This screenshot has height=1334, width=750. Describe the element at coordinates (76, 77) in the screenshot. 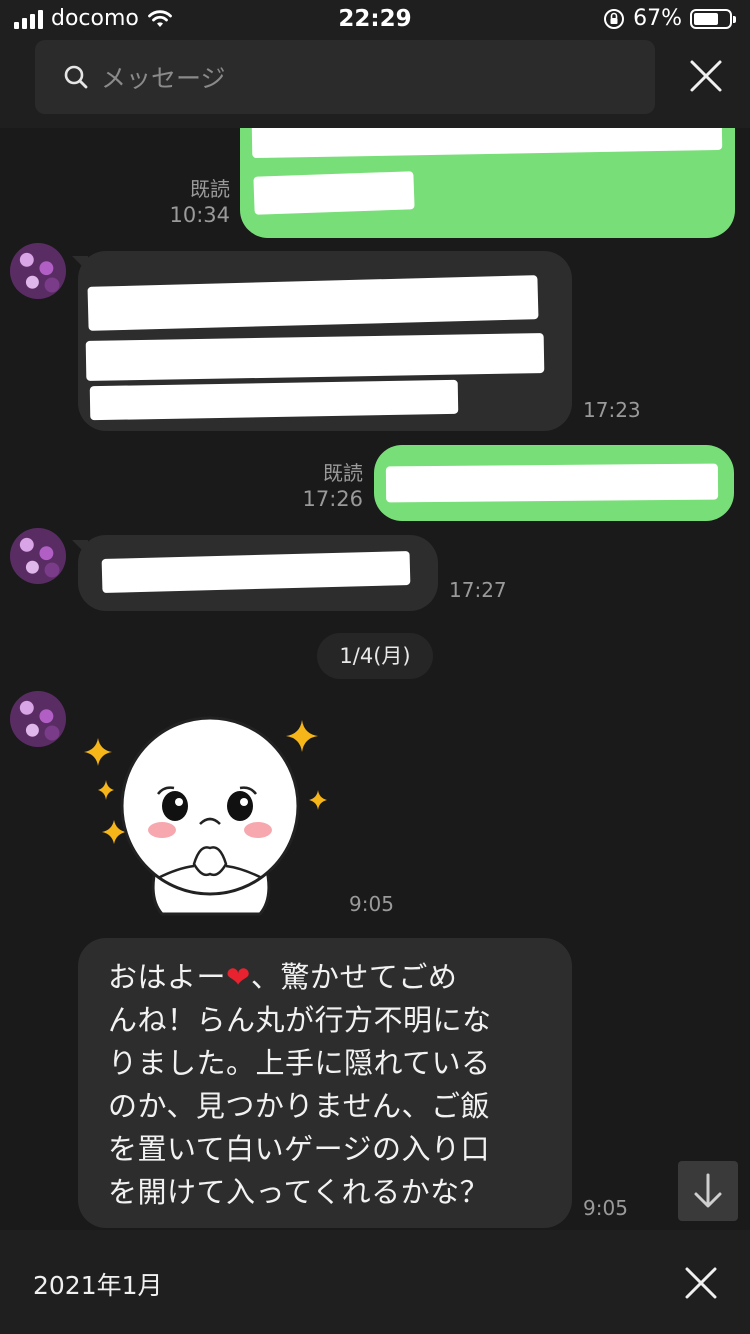

I see `search-icon` at that location.